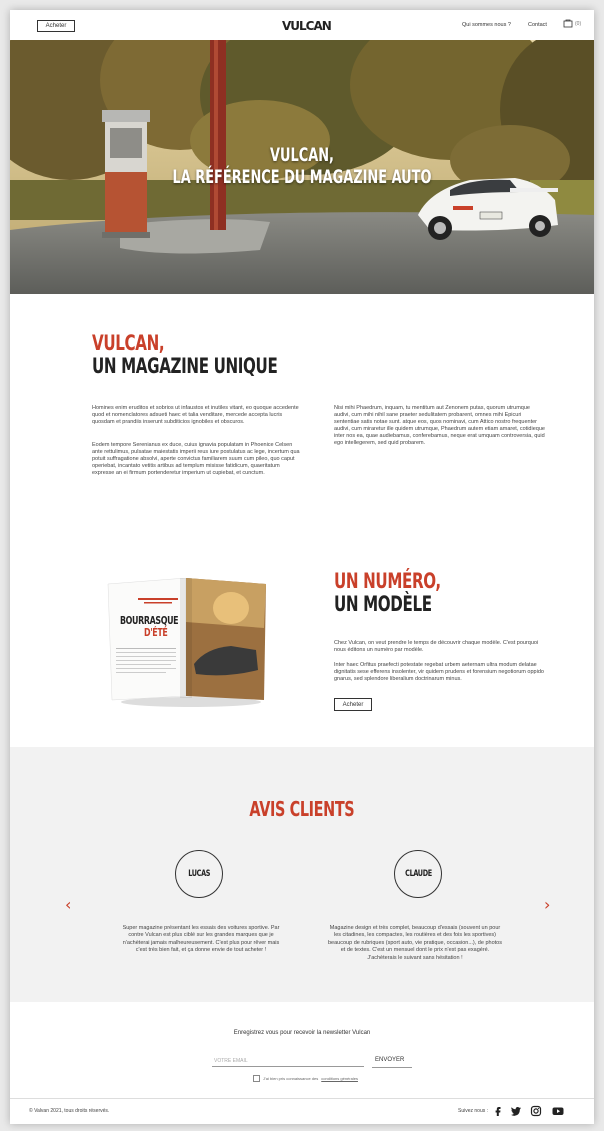 This screenshot has width=604, height=1131. What do you see at coordinates (473, 1111) in the screenshot?
I see `follow-label: Suivez nous :` at bounding box center [473, 1111].